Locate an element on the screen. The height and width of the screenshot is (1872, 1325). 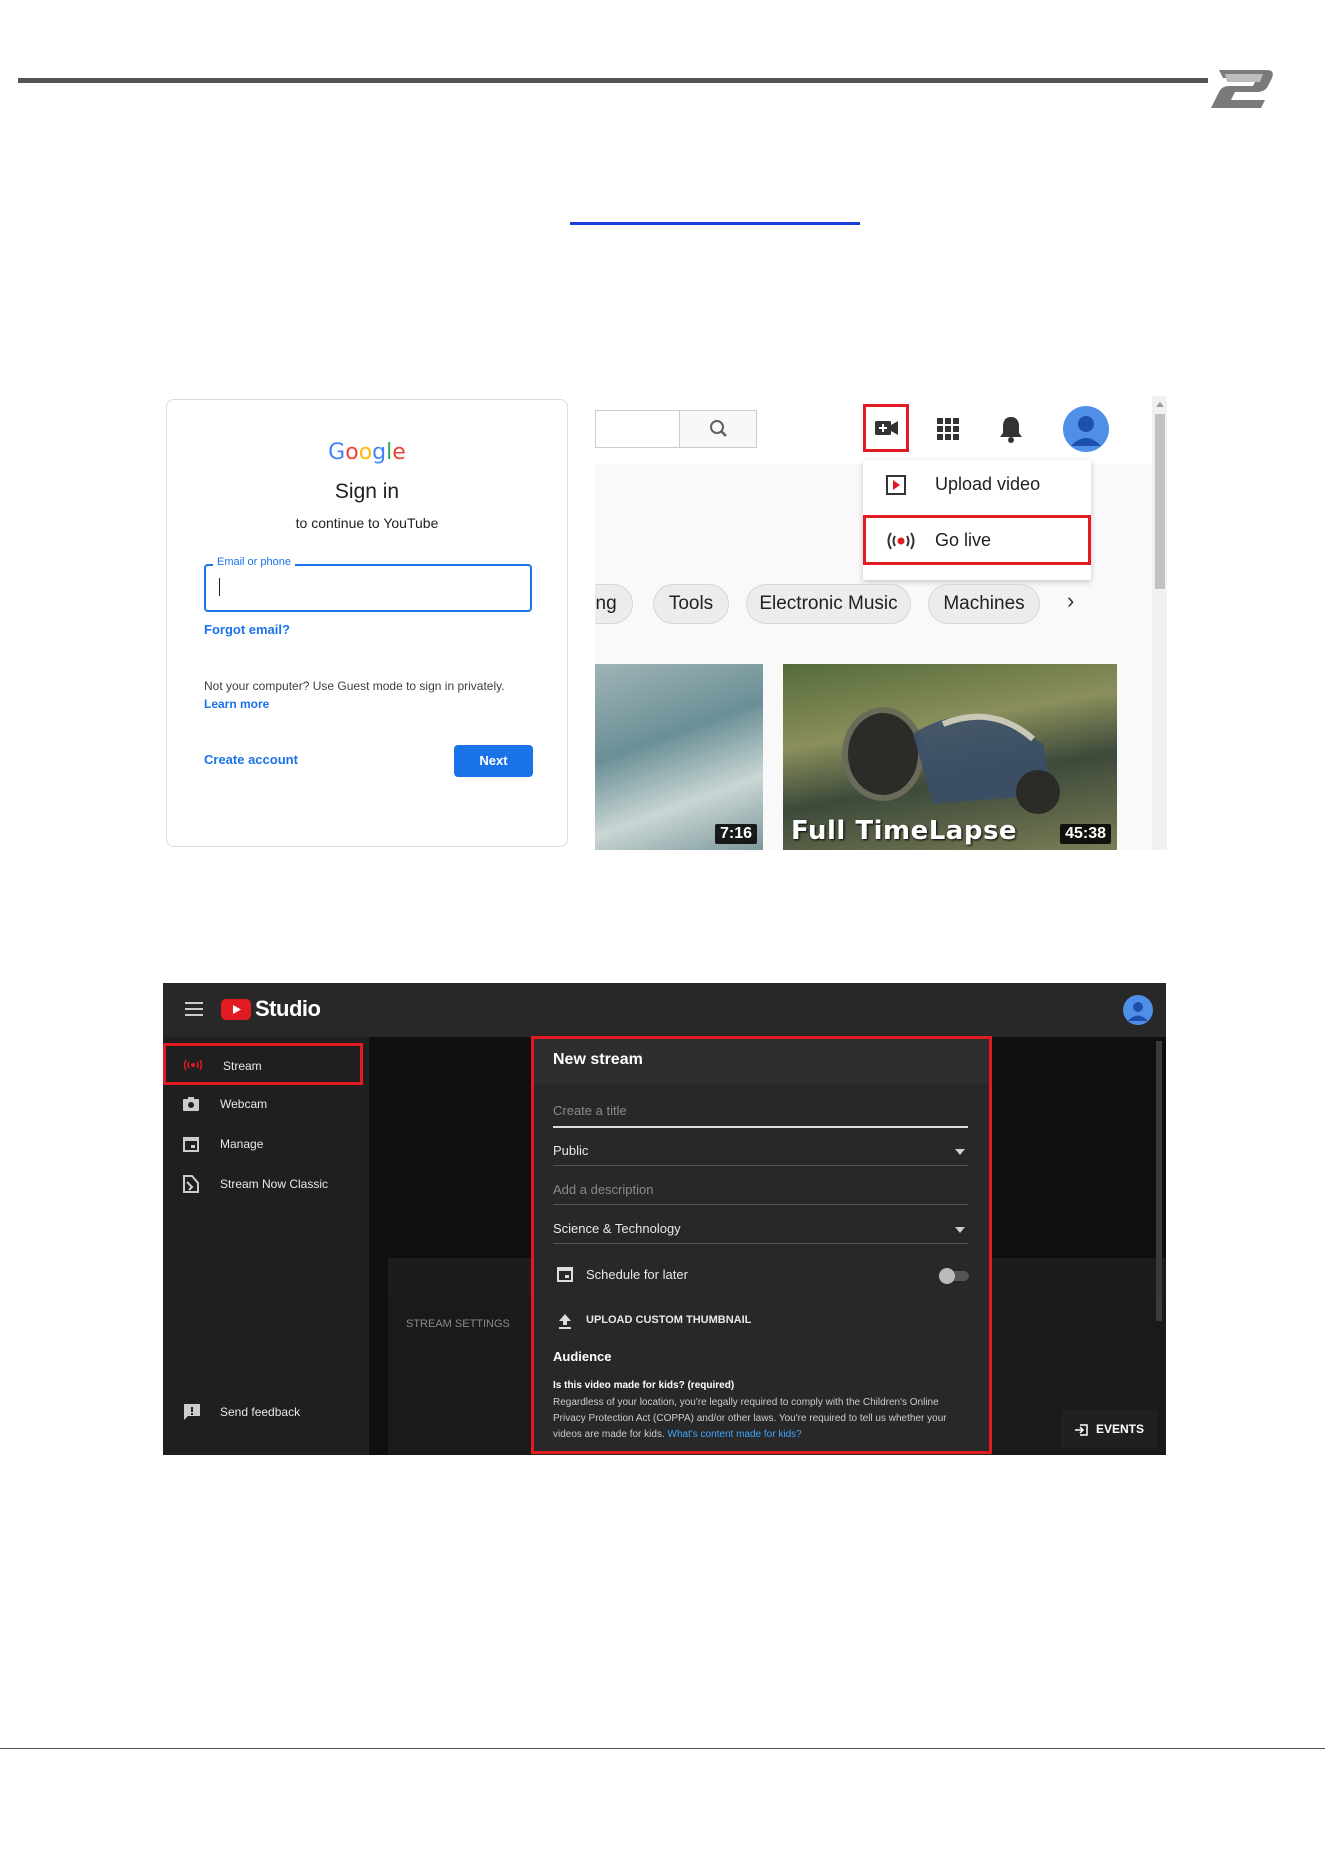
create-menu: Upload video Go live is located at coordinates (977, 520).